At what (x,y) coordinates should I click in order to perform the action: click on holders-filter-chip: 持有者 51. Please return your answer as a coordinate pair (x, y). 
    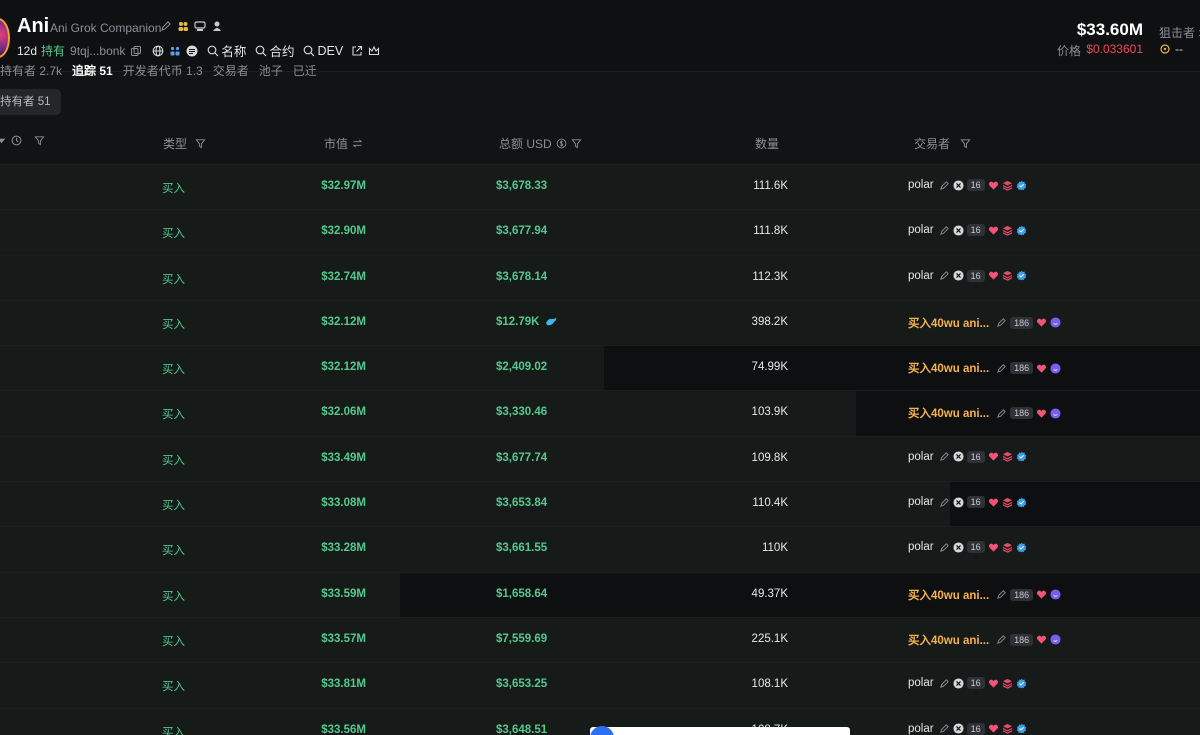
    Looking at the image, I should click on (30, 102).